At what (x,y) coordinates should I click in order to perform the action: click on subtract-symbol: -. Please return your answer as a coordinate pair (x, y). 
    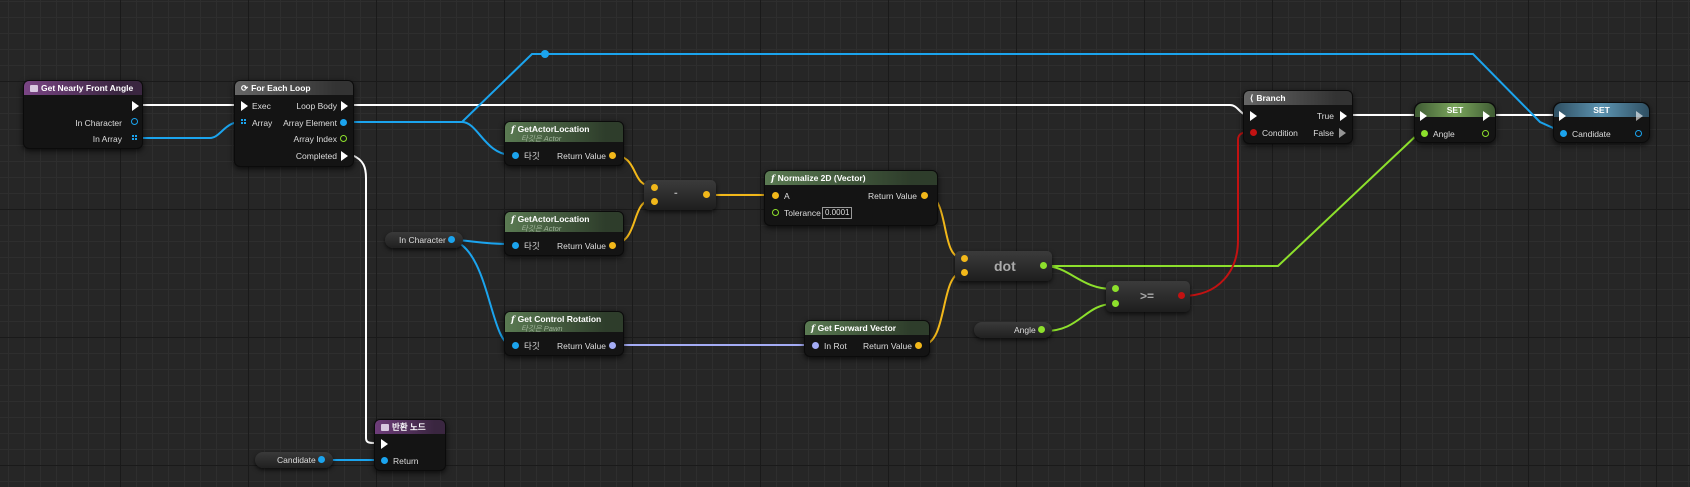
    Looking at the image, I should click on (676, 193).